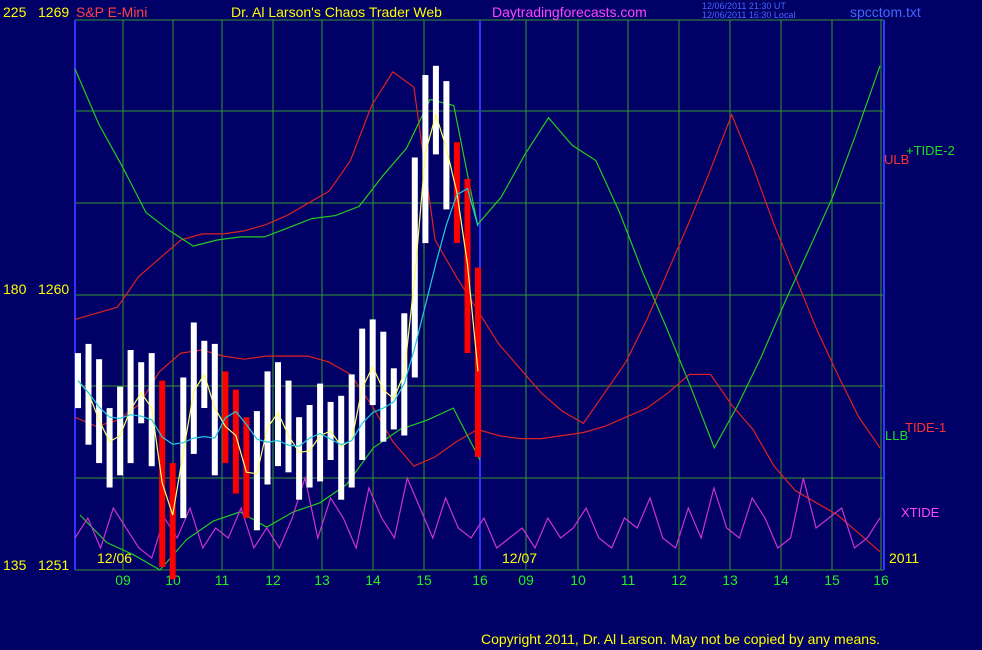  What do you see at coordinates (569, 12) in the screenshot?
I see `site-link: Daytradingforecasts.com` at bounding box center [569, 12].